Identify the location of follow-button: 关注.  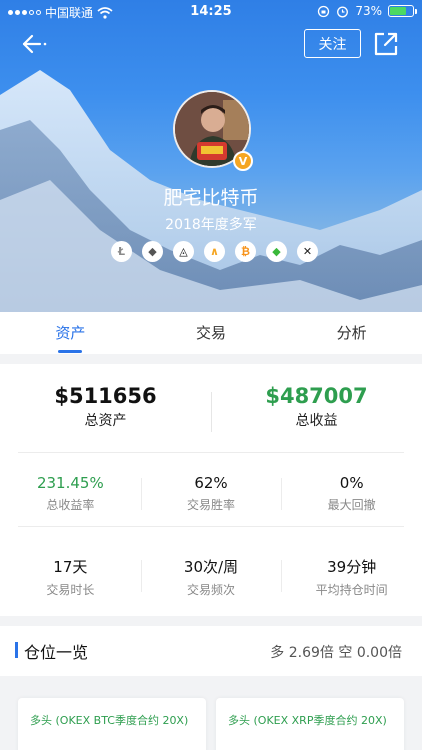
(332, 43).